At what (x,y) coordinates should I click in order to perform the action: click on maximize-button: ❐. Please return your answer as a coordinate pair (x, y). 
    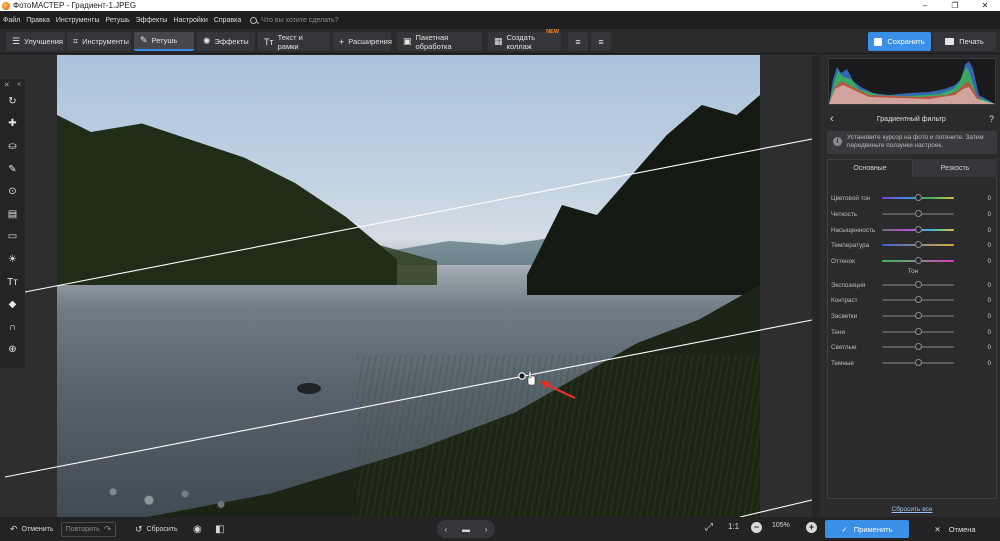
    Looking at the image, I should click on (955, 5).